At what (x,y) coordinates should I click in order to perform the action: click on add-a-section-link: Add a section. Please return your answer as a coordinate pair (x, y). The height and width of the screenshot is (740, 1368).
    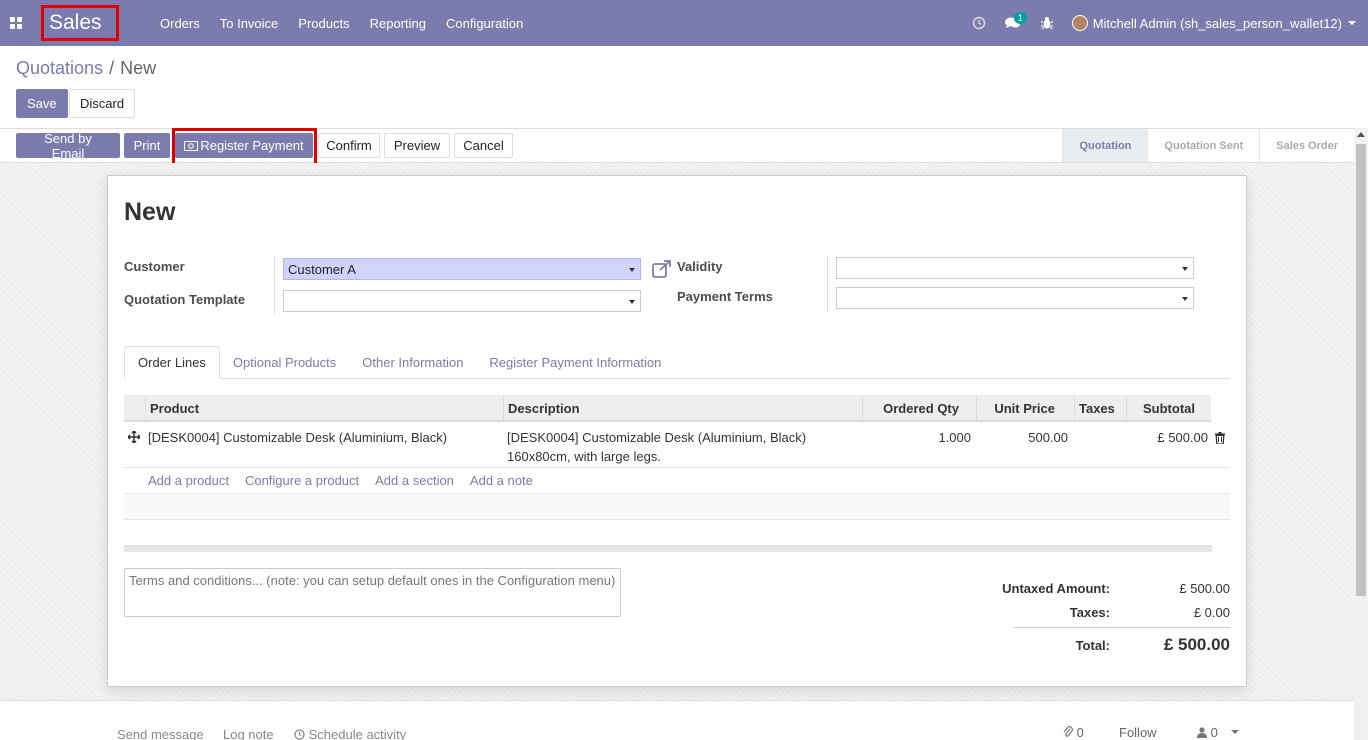
    Looking at the image, I should click on (414, 480).